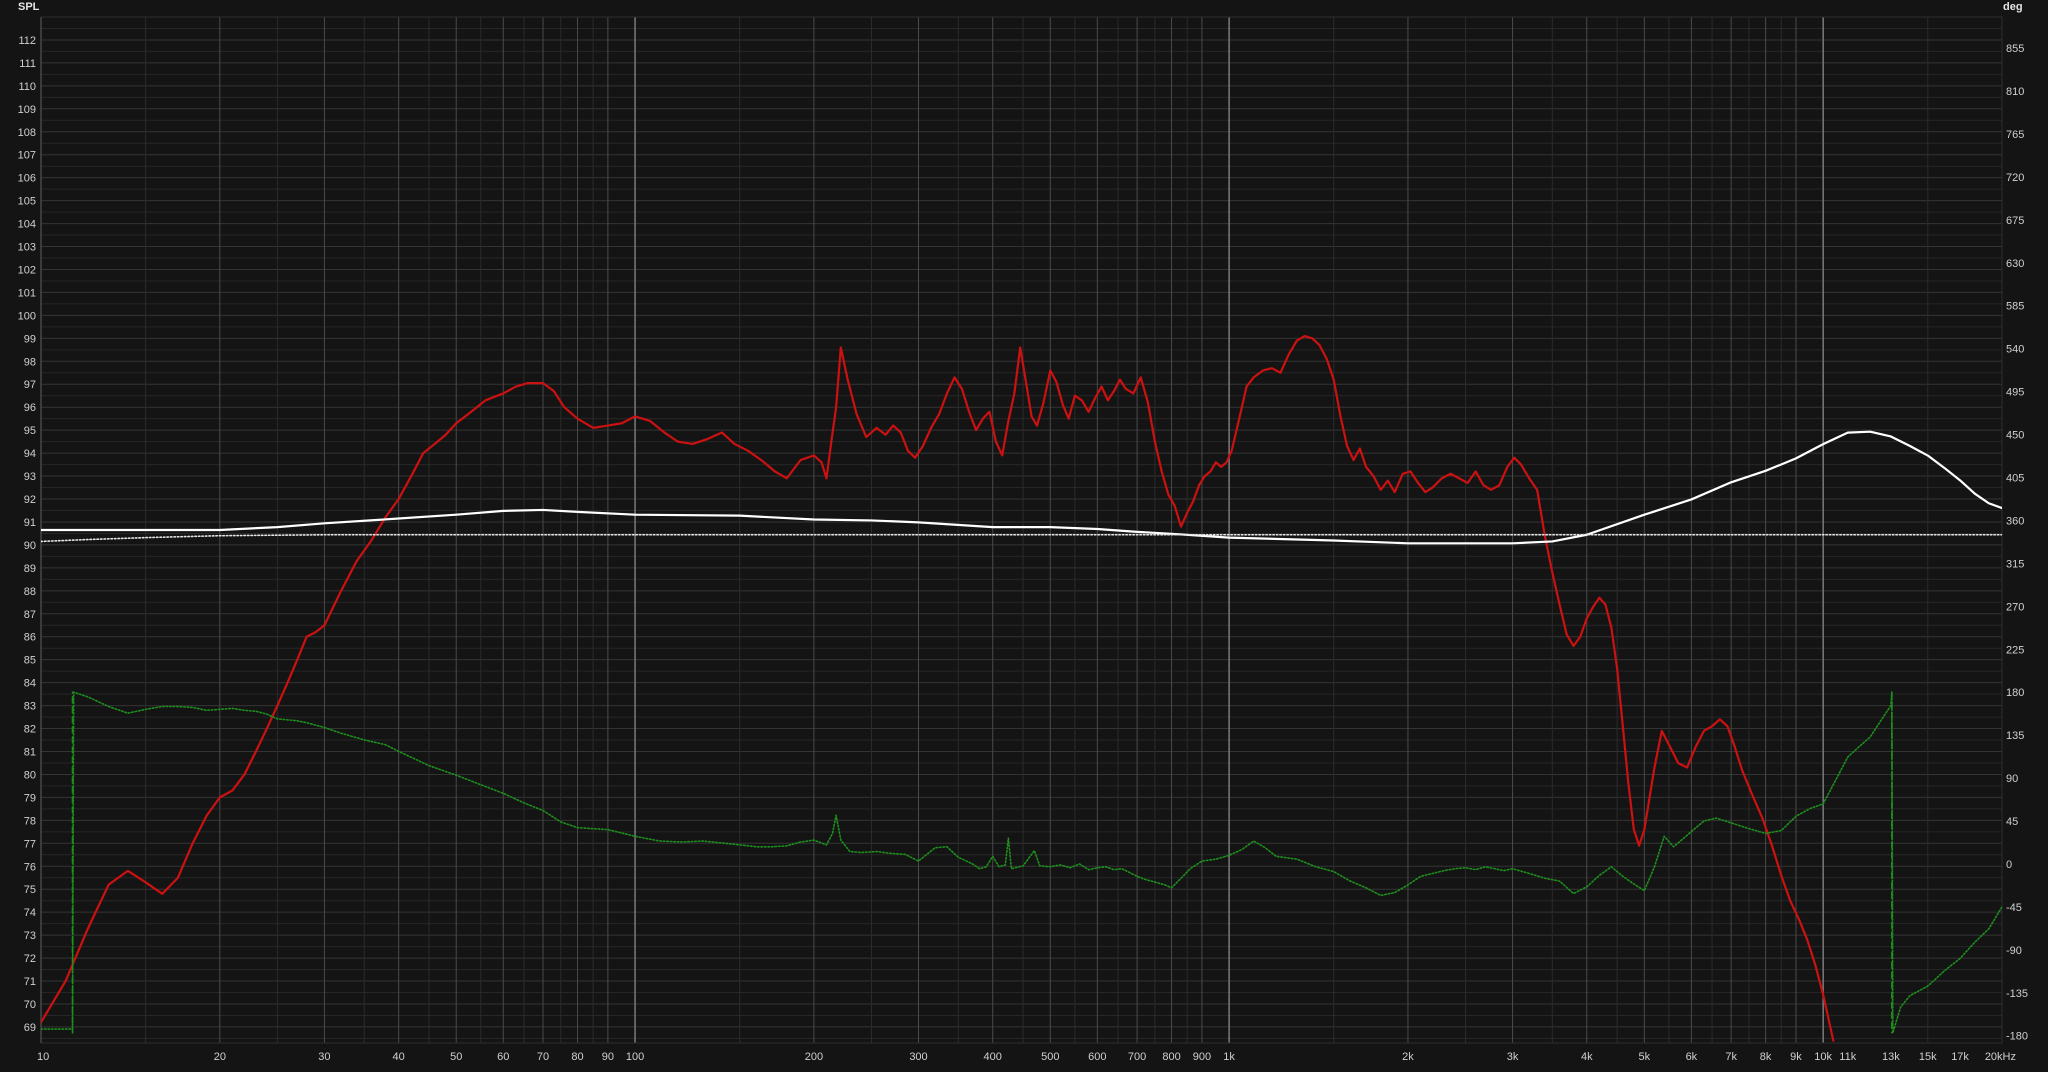 This screenshot has width=2048, height=1072. I want to click on left-tick-label: 104, so click(27, 225).